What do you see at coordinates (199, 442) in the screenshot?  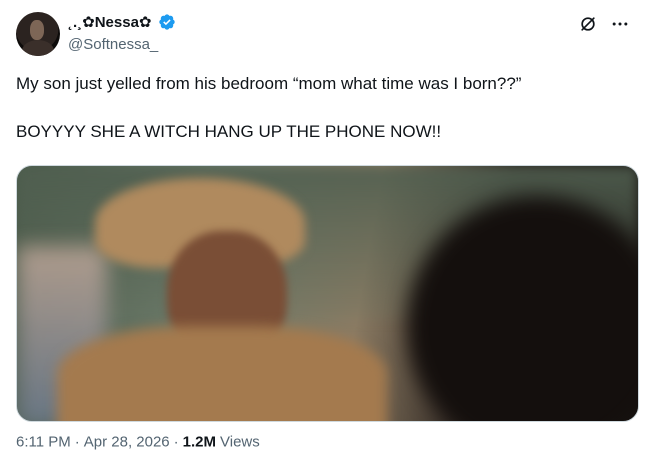 I see `views-count: 1.2M` at bounding box center [199, 442].